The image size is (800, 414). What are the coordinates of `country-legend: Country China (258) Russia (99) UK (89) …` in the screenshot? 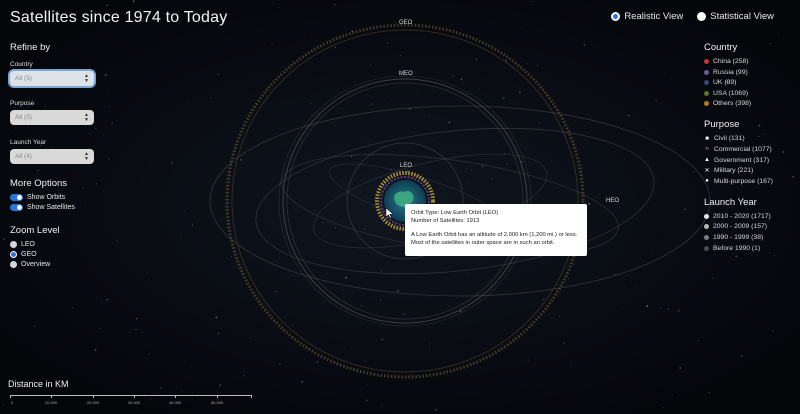 It's located at (750, 74).